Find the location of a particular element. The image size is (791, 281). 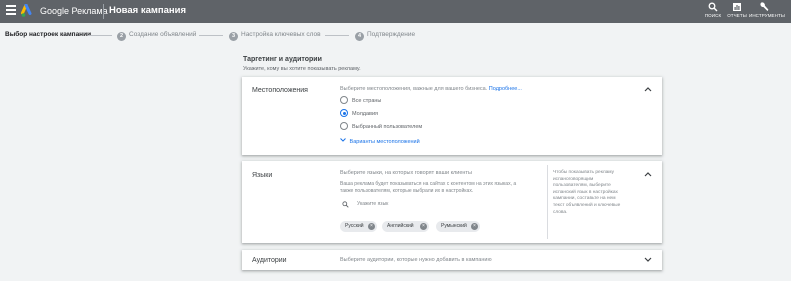

language-chip-russian: Русский × is located at coordinates (358, 226).